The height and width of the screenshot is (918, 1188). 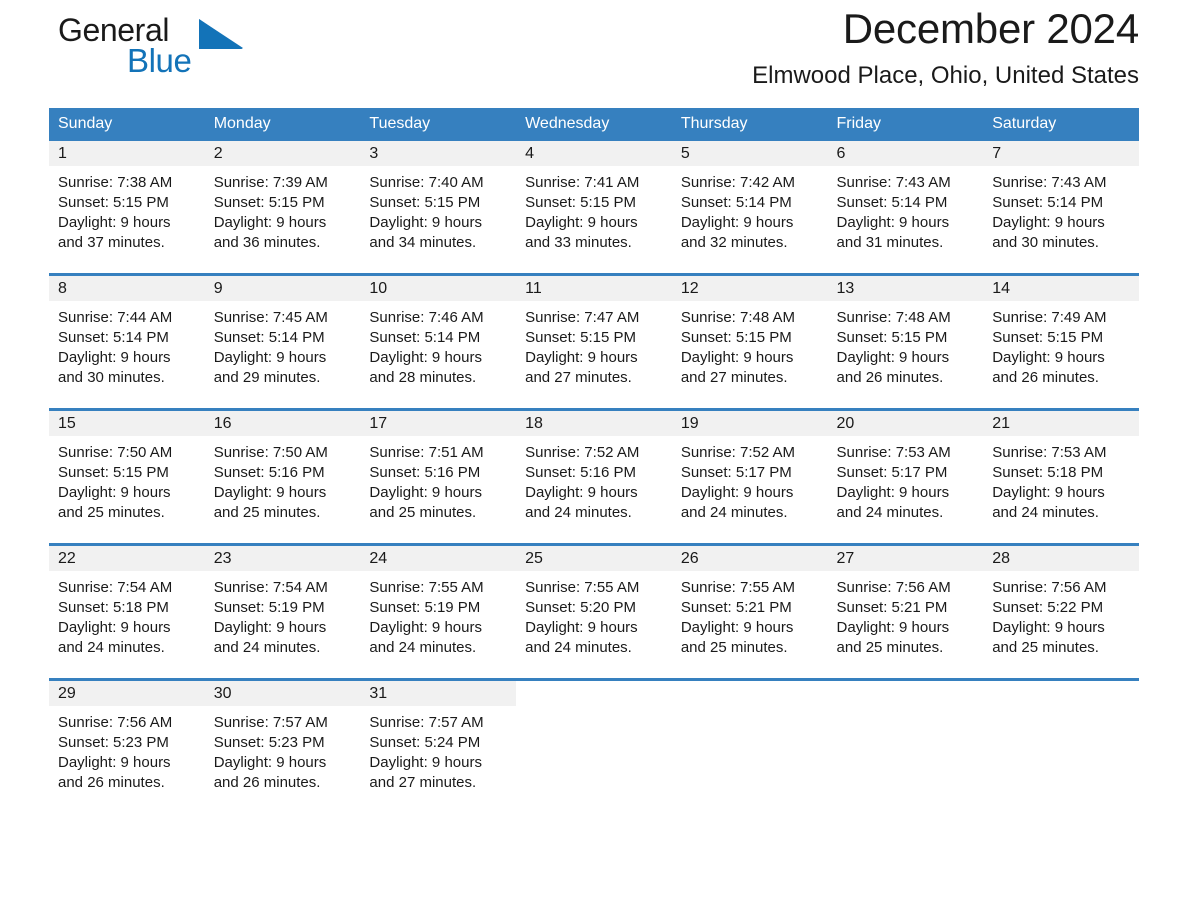 What do you see at coordinates (426, 317) in the screenshot?
I see `sunrise-text: Sunrise: 7:46 AM` at bounding box center [426, 317].